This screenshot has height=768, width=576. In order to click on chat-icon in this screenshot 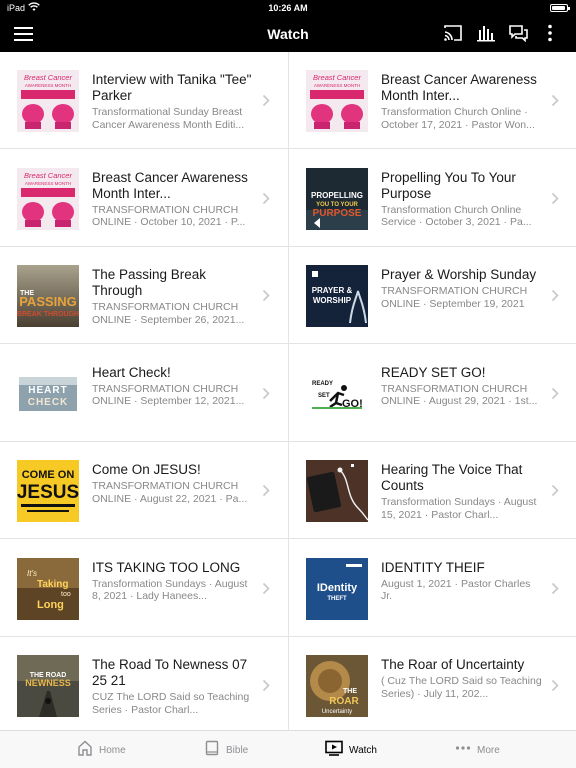, I will do `click(520, 34)`.